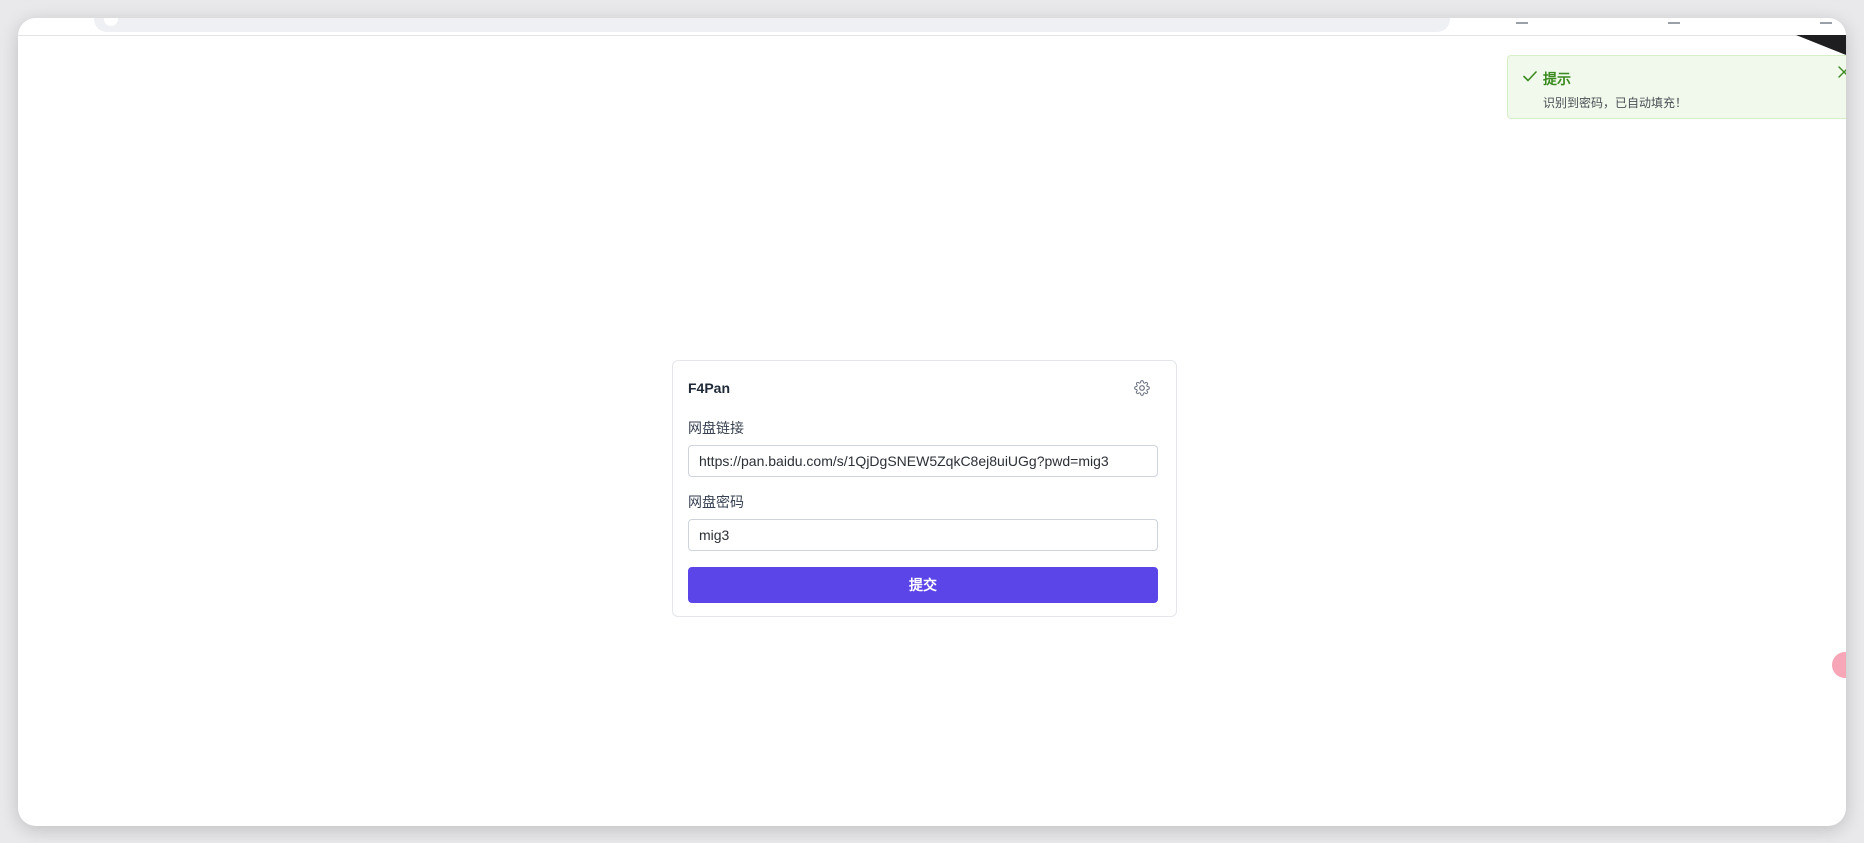  Describe the element at coordinates (1142, 388) in the screenshot. I see `gear-icon` at that location.